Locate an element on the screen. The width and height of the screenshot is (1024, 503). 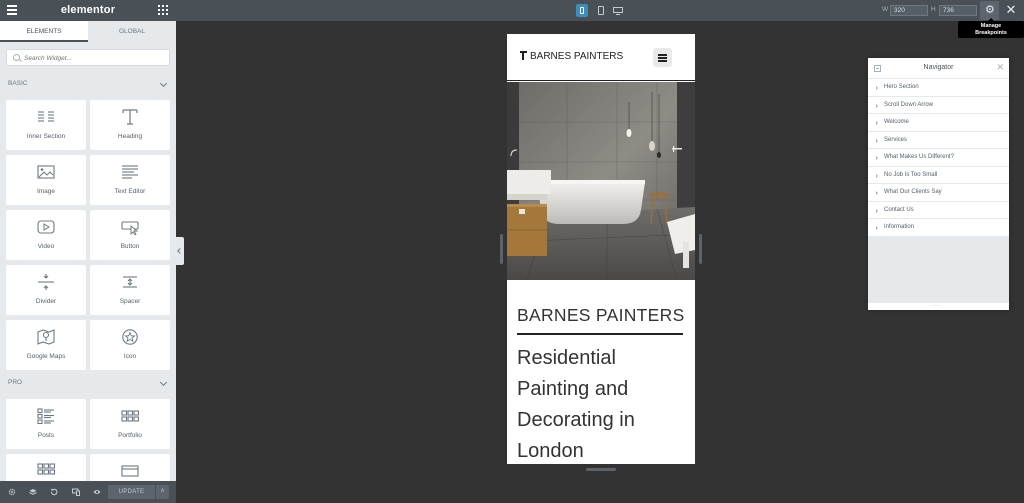
navigator-item: What Our Clients Say is located at coordinates (938, 193).